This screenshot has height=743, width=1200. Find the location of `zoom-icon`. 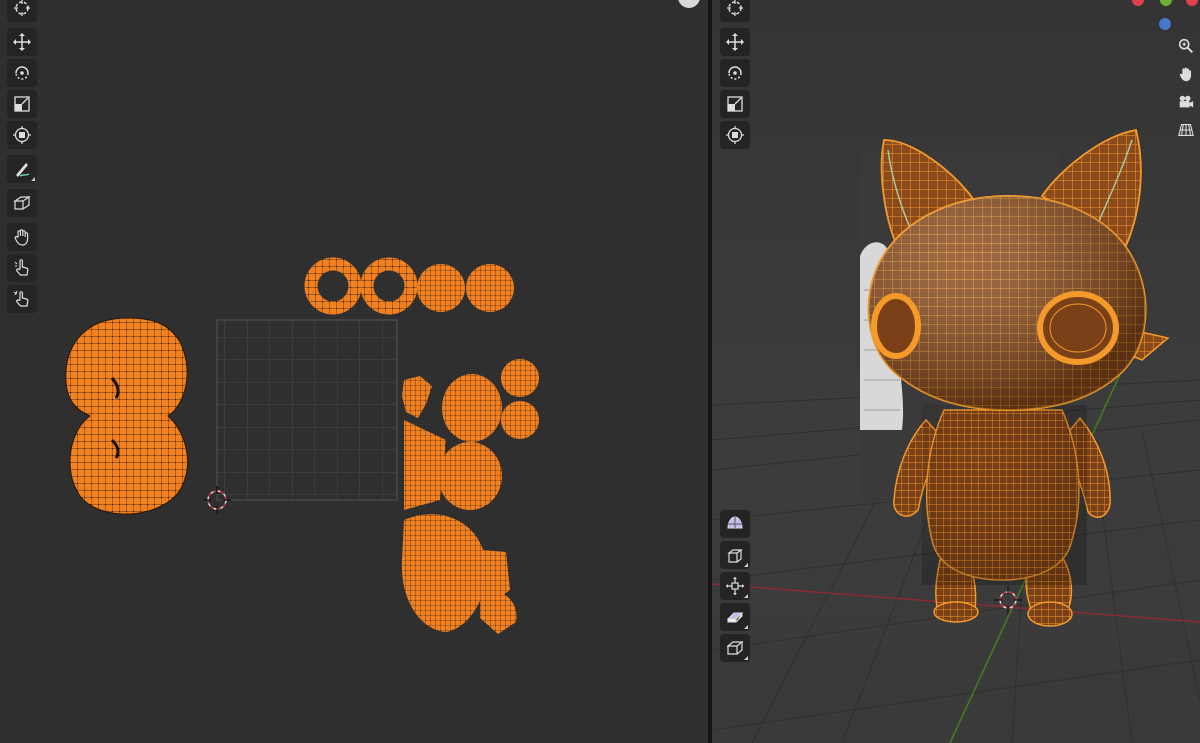

zoom-icon is located at coordinates (1186, 46).